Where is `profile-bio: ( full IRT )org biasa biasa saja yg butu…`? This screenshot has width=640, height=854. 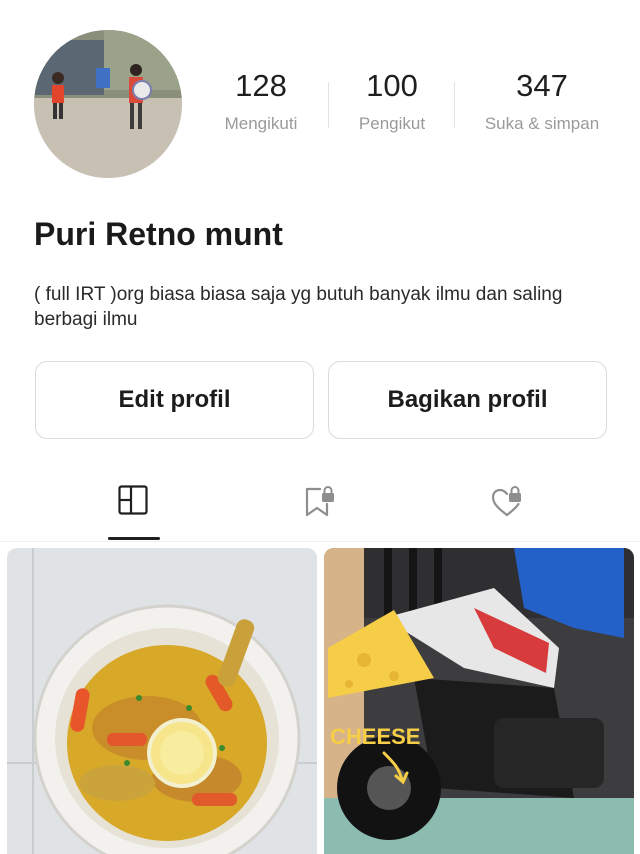 profile-bio: ( full IRT )org biasa biasa saja yg butu… is located at coordinates (298, 307).